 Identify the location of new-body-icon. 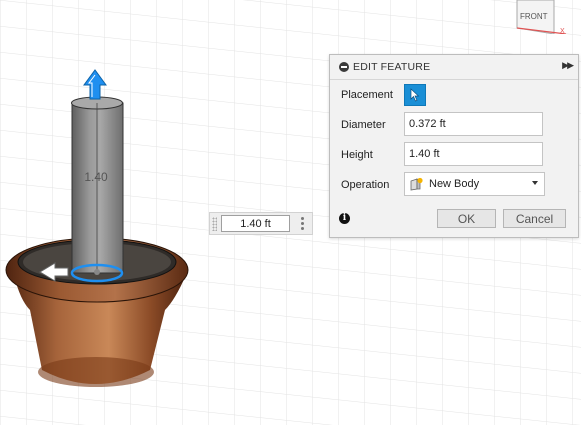
(416, 184).